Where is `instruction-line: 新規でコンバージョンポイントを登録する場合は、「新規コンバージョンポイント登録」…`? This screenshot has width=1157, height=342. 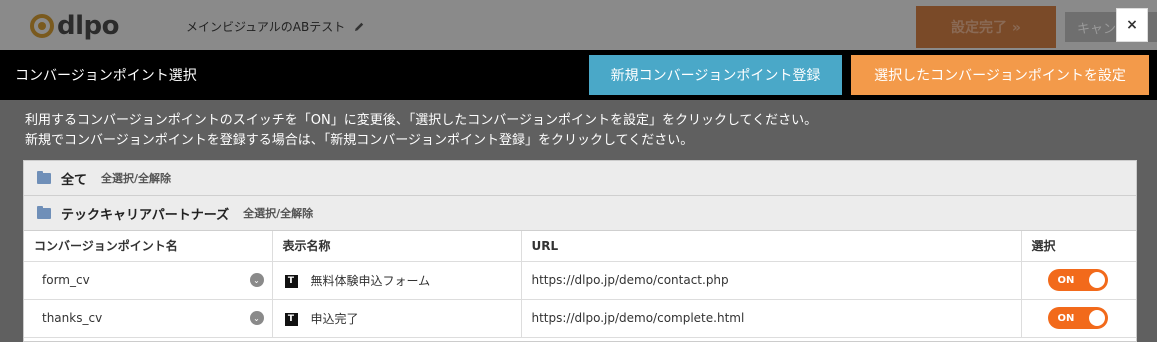 instruction-line: 新規でコンバージョンポイントを登録する場合は、「新規コンバージョンポイント登録」… is located at coordinates (359, 140).